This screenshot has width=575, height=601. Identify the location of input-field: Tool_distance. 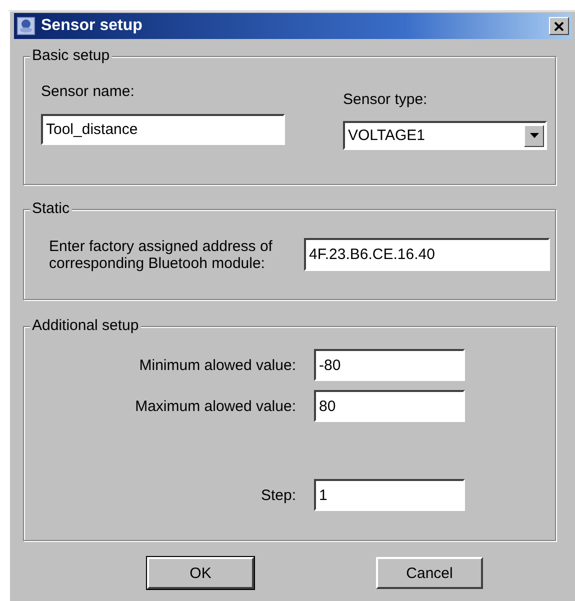
(163, 129).